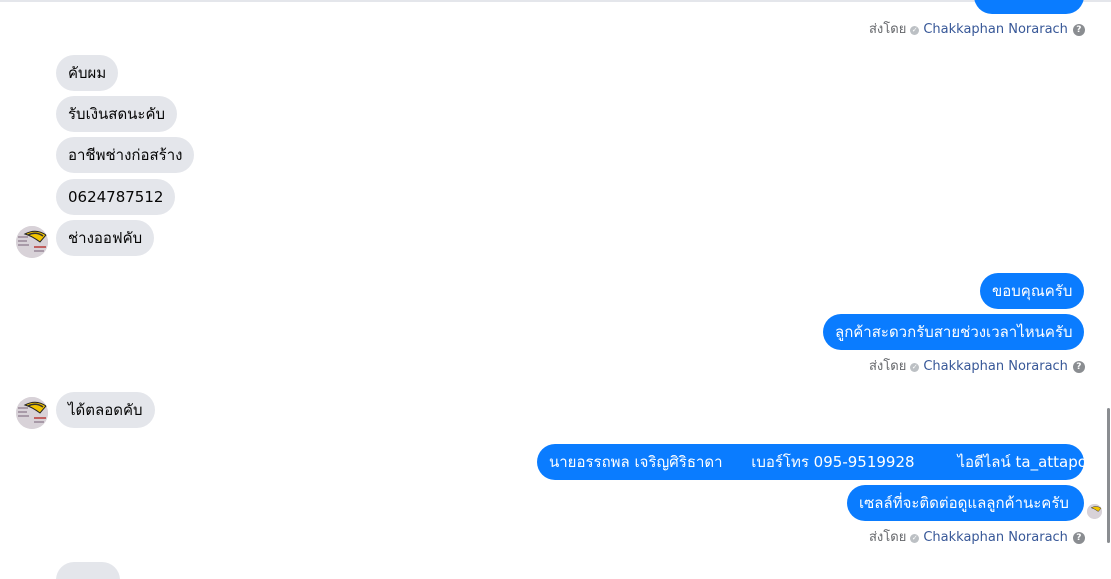 The width and height of the screenshot is (1111, 579). Describe the element at coordinates (87, 73) in the screenshot. I see `incoming-message: คับผม` at that location.